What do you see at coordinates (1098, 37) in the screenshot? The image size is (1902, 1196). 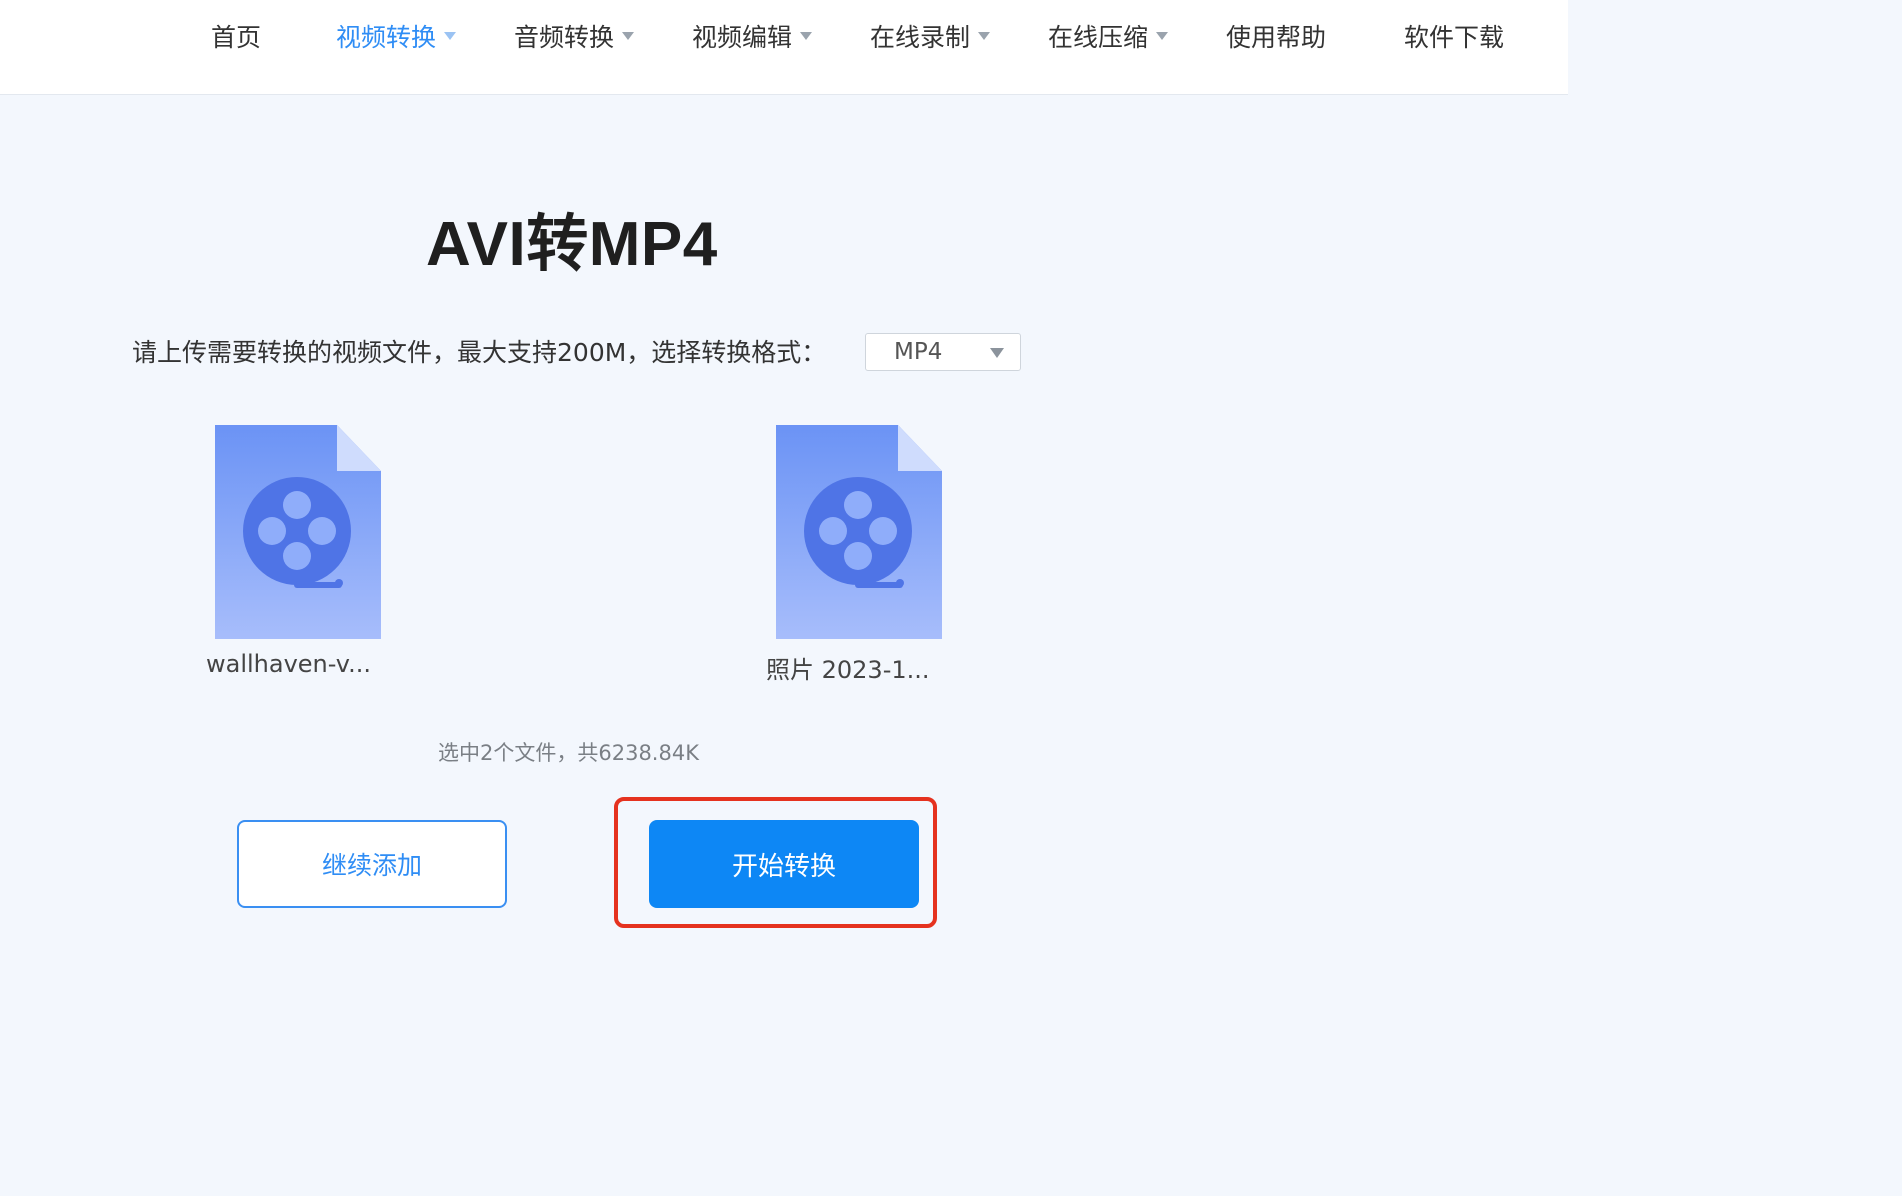 I see `nav-item-label: 在线压缩` at bounding box center [1098, 37].